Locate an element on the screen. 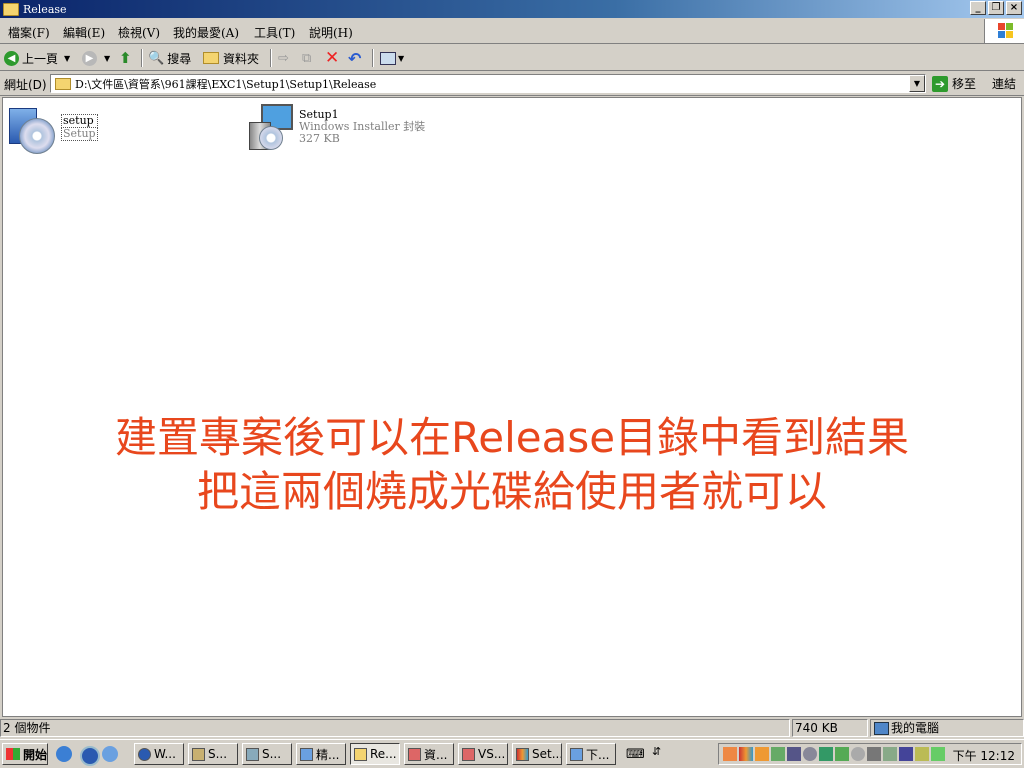 The width and height of the screenshot is (1024, 768). keyboard-icon: ⌨ is located at coordinates (635, 754).